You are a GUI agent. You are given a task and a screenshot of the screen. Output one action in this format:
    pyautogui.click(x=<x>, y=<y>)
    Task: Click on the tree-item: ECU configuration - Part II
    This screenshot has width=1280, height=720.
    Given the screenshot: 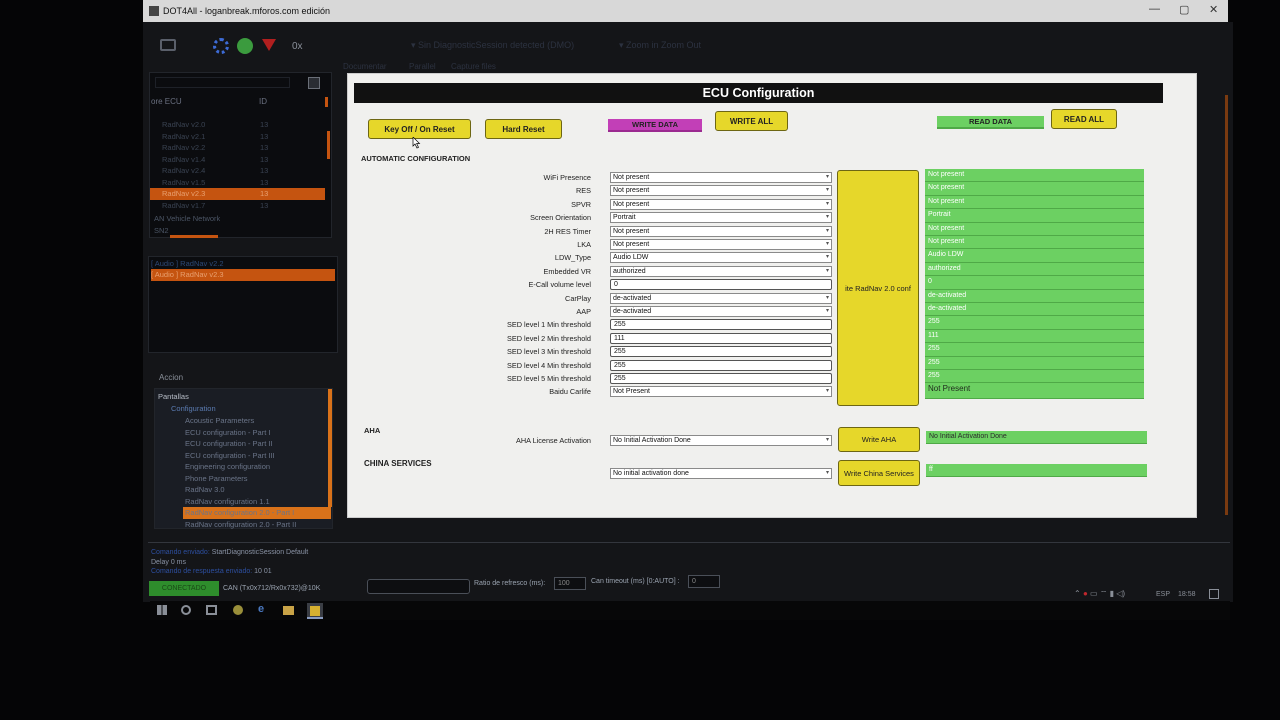 What is the action you would take?
    pyautogui.click(x=257, y=444)
    